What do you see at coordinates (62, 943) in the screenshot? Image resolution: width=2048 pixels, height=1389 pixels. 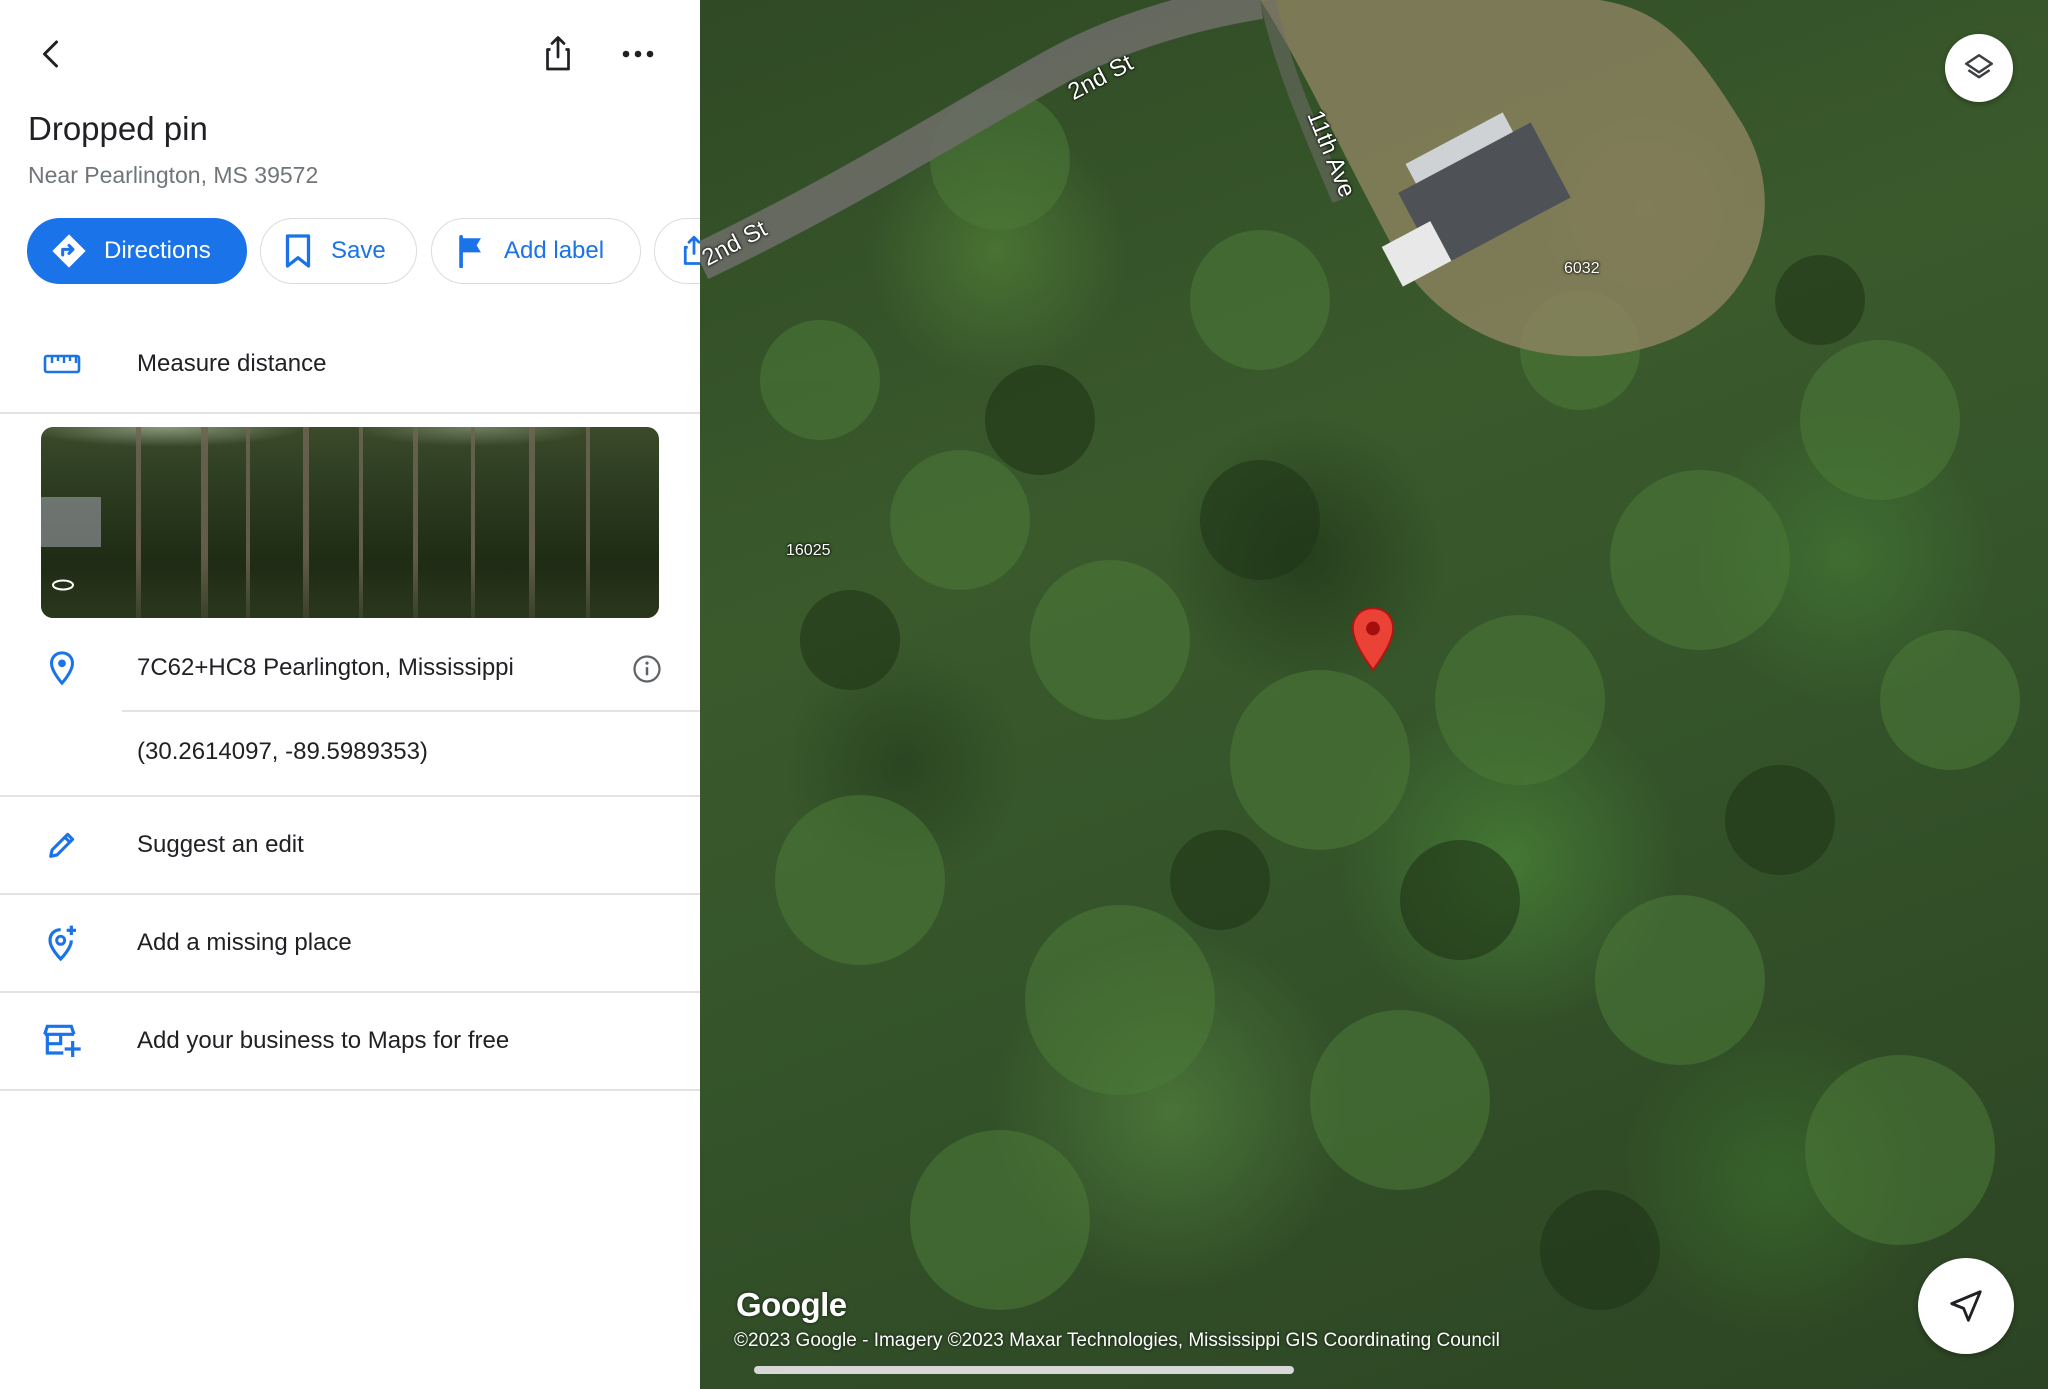 I see `add-location-icon` at bounding box center [62, 943].